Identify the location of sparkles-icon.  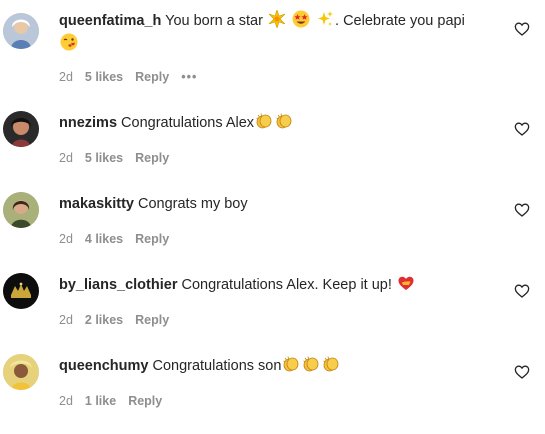
(325, 19).